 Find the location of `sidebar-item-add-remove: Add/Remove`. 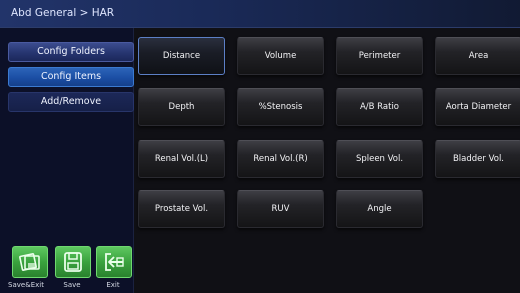

sidebar-item-add-remove: Add/Remove is located at coordinates (71, 102).